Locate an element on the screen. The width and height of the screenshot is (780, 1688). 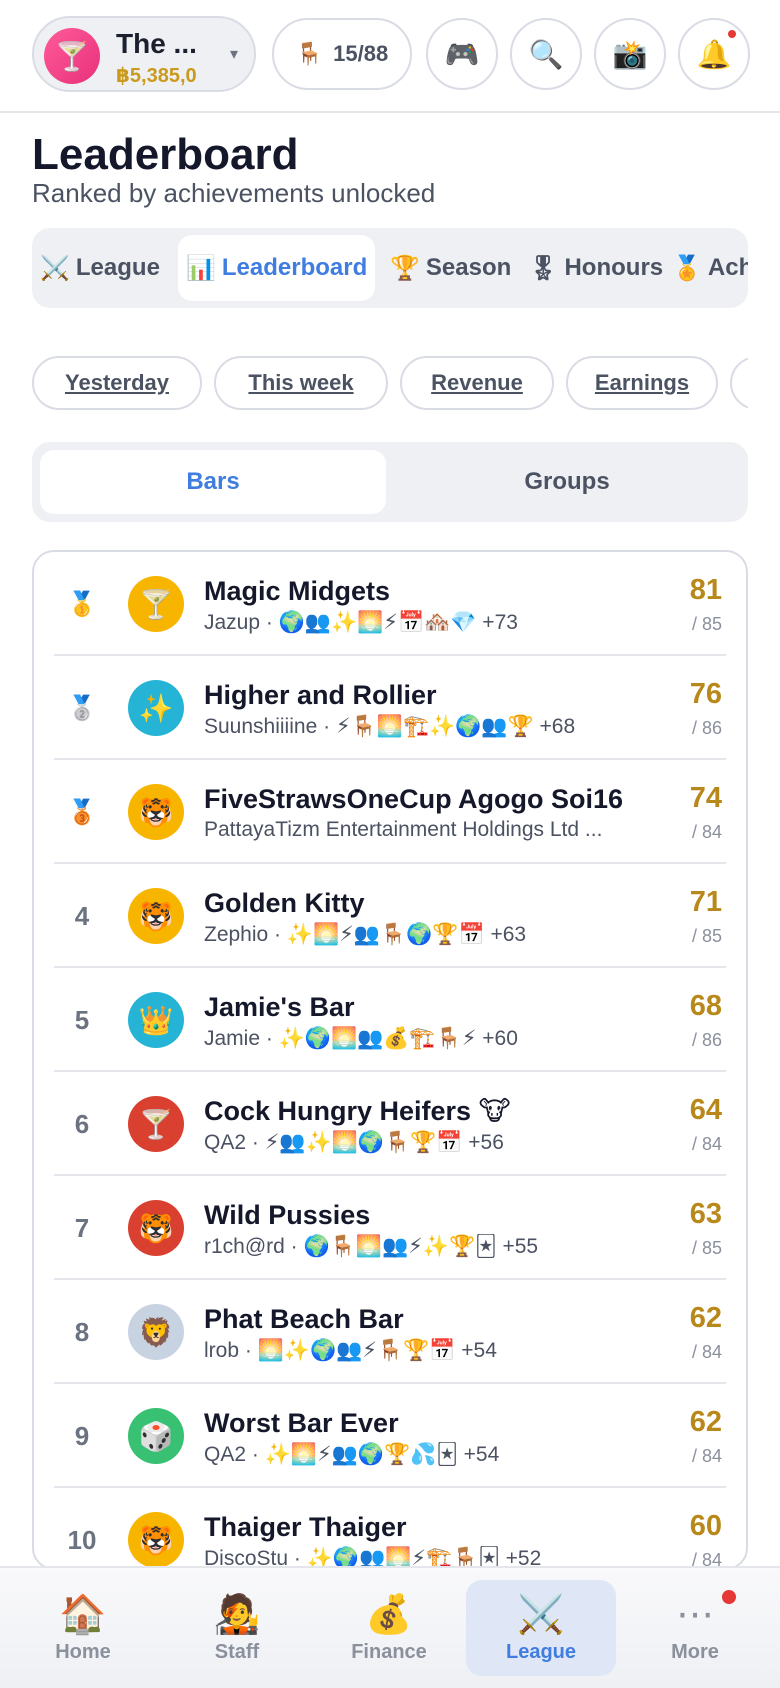
chip-more is located at coordinates (739, 383).